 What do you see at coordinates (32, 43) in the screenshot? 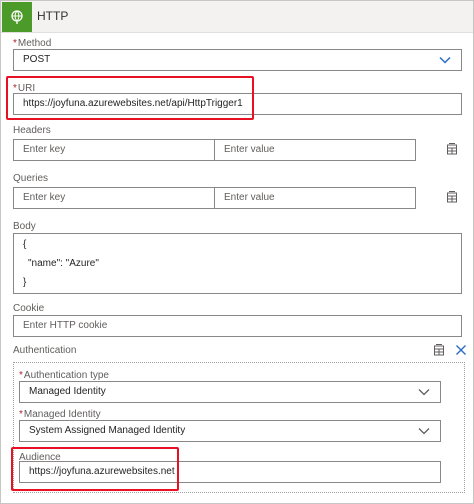
I see `method-label: *Method` at bounding box center [32, 43].